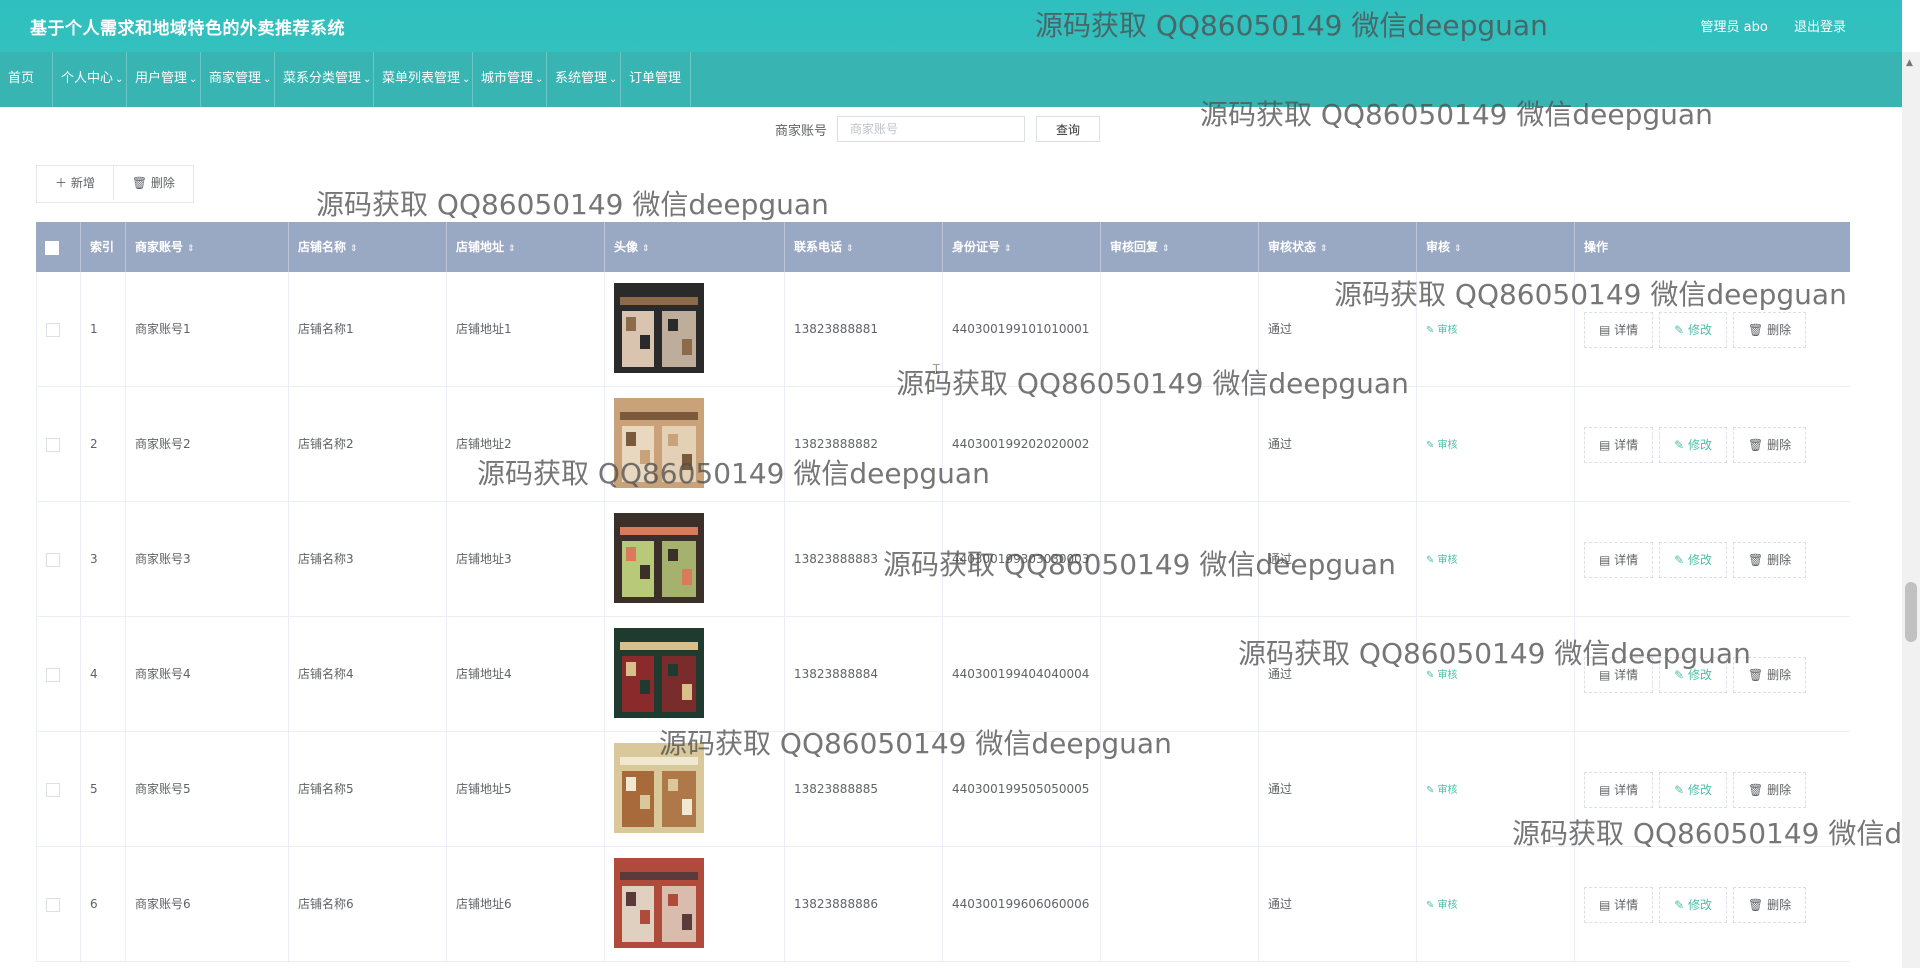  What do you see at coordinates (207, 329) in the screenshot?
I see `cell-account: 商家账号1` at bounding box center [207, 329].